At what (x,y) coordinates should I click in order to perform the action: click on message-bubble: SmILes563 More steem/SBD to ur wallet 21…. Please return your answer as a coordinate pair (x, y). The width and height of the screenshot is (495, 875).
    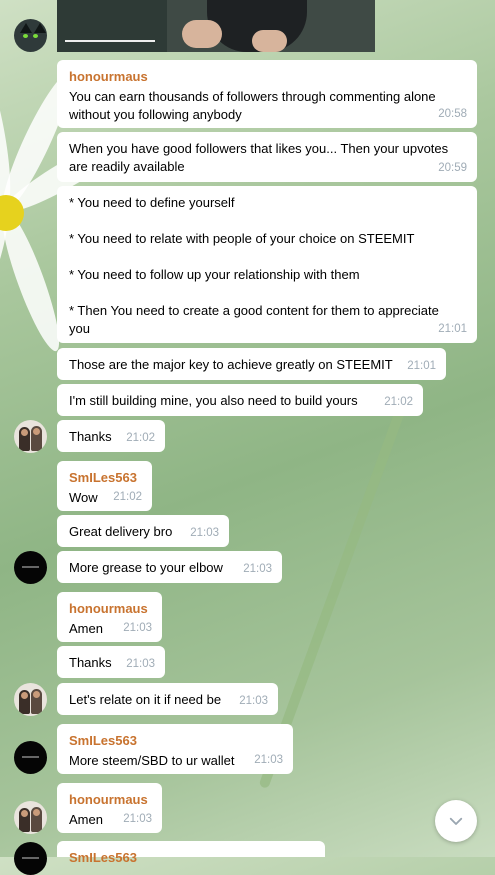
    Looking at the image, I should click on (175, 749).